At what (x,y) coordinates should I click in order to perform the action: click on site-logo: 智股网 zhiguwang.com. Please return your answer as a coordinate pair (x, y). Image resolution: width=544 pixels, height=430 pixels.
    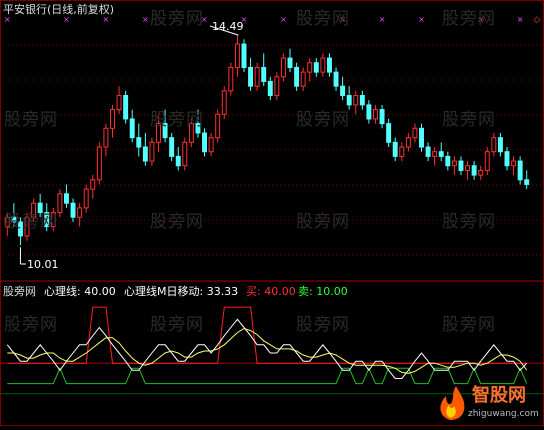
    Looking at the image, I should click on (486, 404).